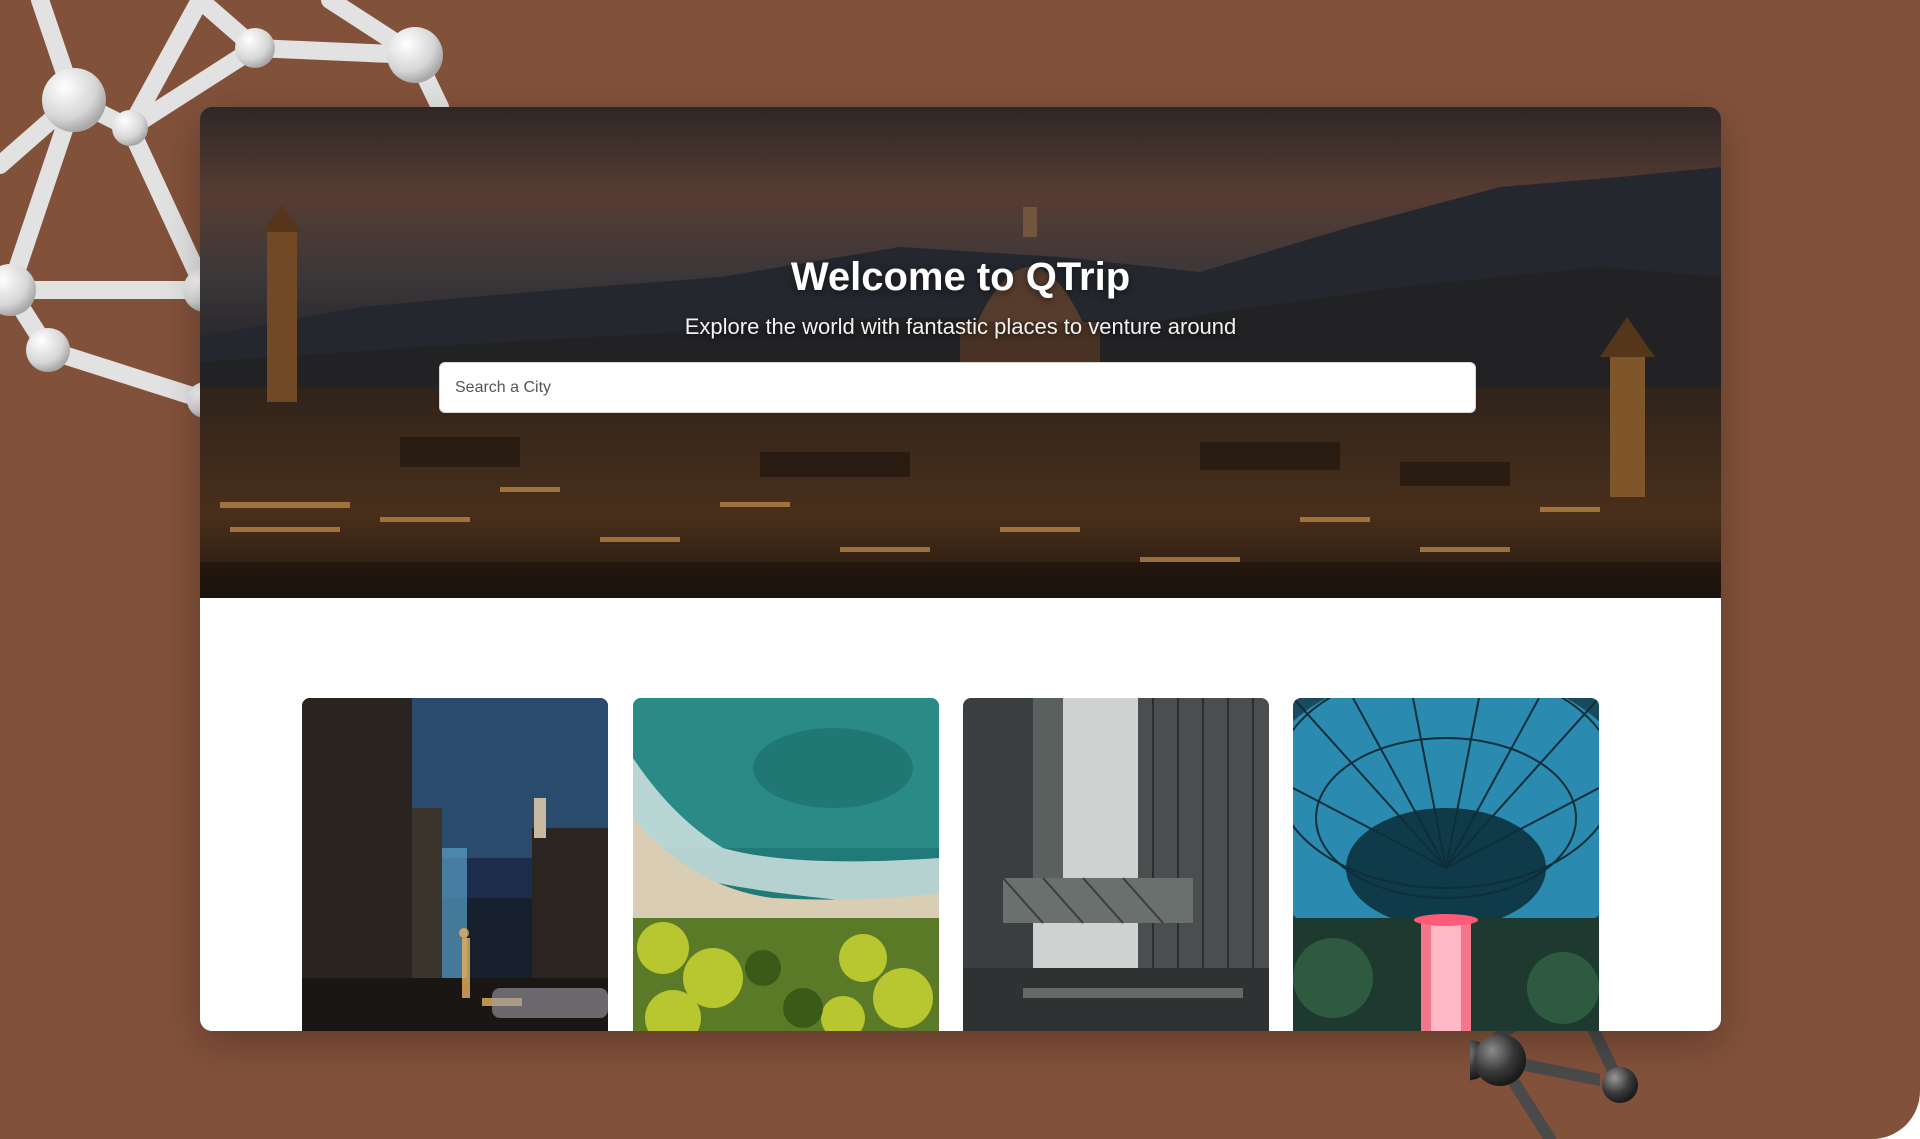 This screenshot has height=1139, width=1920. Describe the element at coordinates (957, 387) in the screenshot. I see `city-search-input` at that location.